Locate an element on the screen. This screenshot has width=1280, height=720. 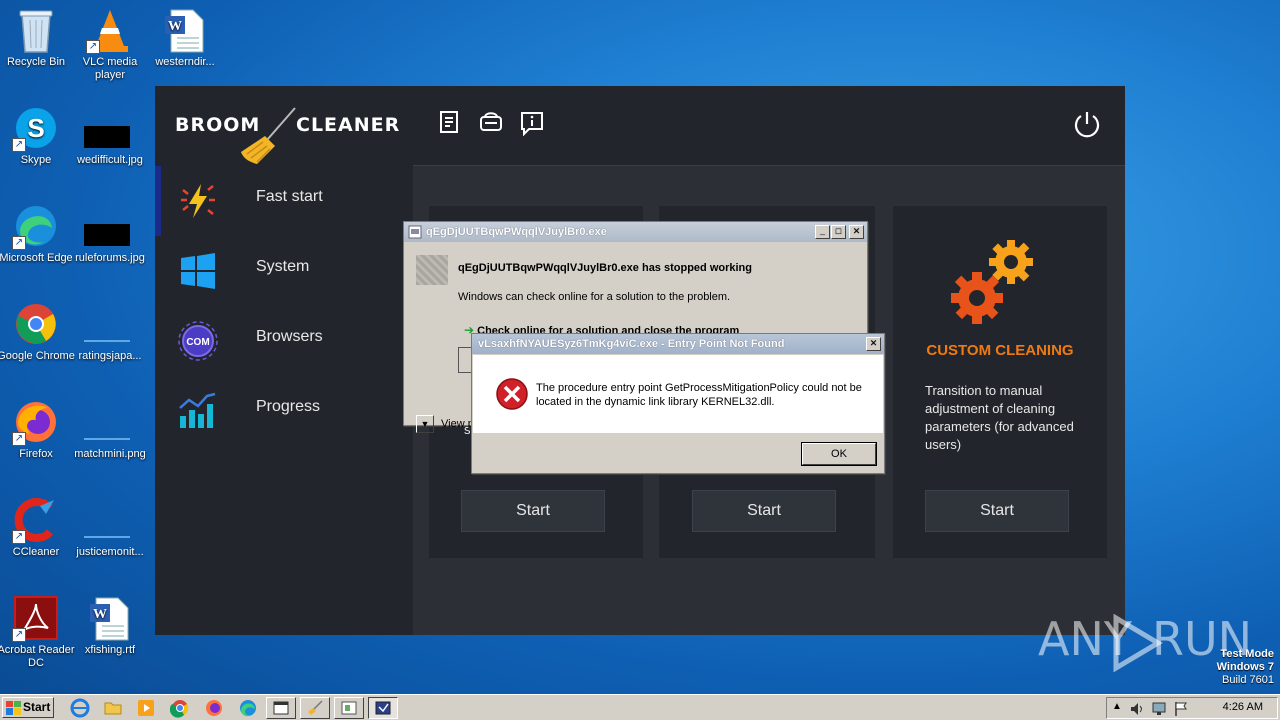
desktop-icon-ruleforums: ruleforums.jpg is located at coordinates (110, 234).